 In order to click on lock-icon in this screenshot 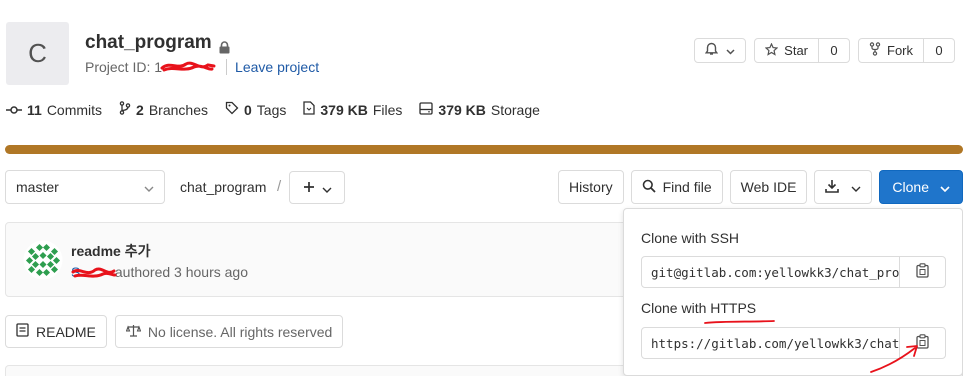, I will do `click(224, 45)`.